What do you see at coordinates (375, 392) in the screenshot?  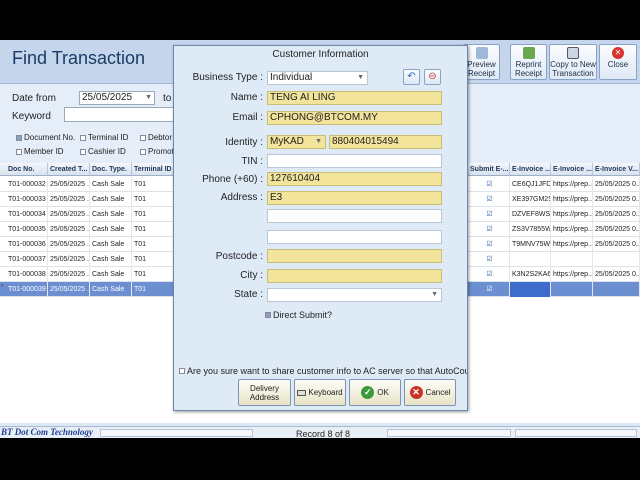 I see `ok-button: ✓ OK` at bounding box center [375, 392].